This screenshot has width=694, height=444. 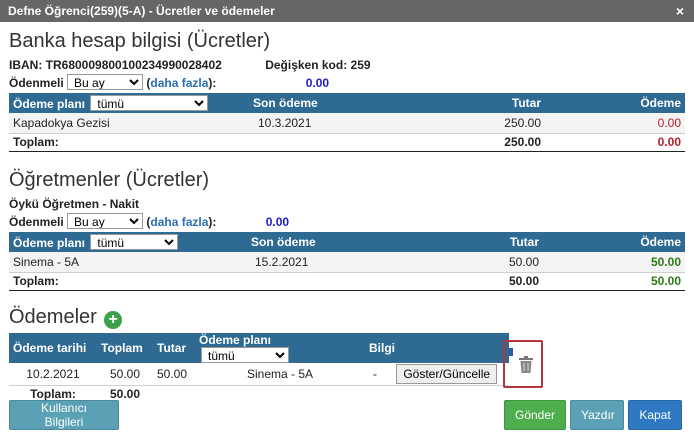 I want to click on row-due: 15.2.2021, so click(x=327, y=262).